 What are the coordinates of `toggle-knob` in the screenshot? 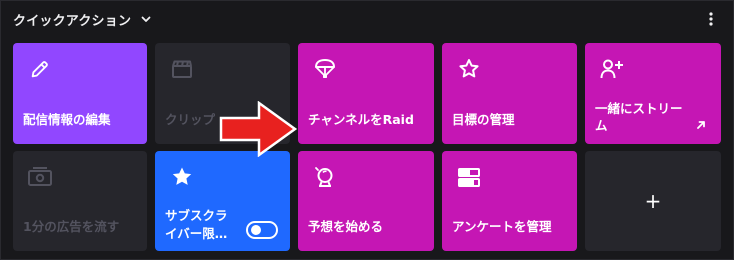 It's located at (256, 230).